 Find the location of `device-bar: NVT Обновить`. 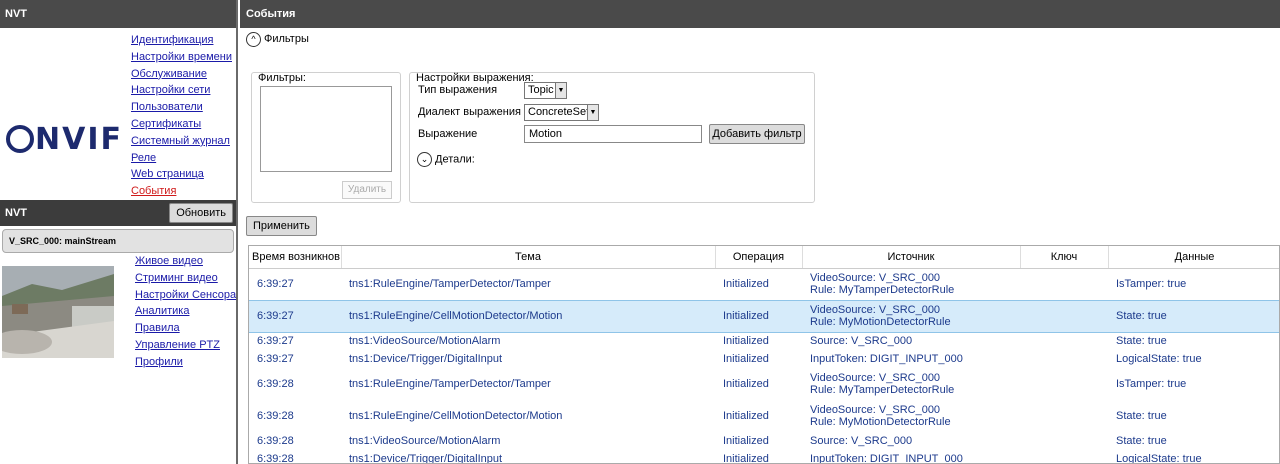

device-bar: NVT Обновить is located at coordinates (118, 213).